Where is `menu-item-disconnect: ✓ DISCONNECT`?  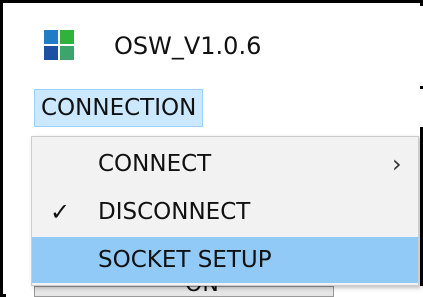 menu-item-disconnect: ✓ DISCONNECT is located at coordinates (225, 212).